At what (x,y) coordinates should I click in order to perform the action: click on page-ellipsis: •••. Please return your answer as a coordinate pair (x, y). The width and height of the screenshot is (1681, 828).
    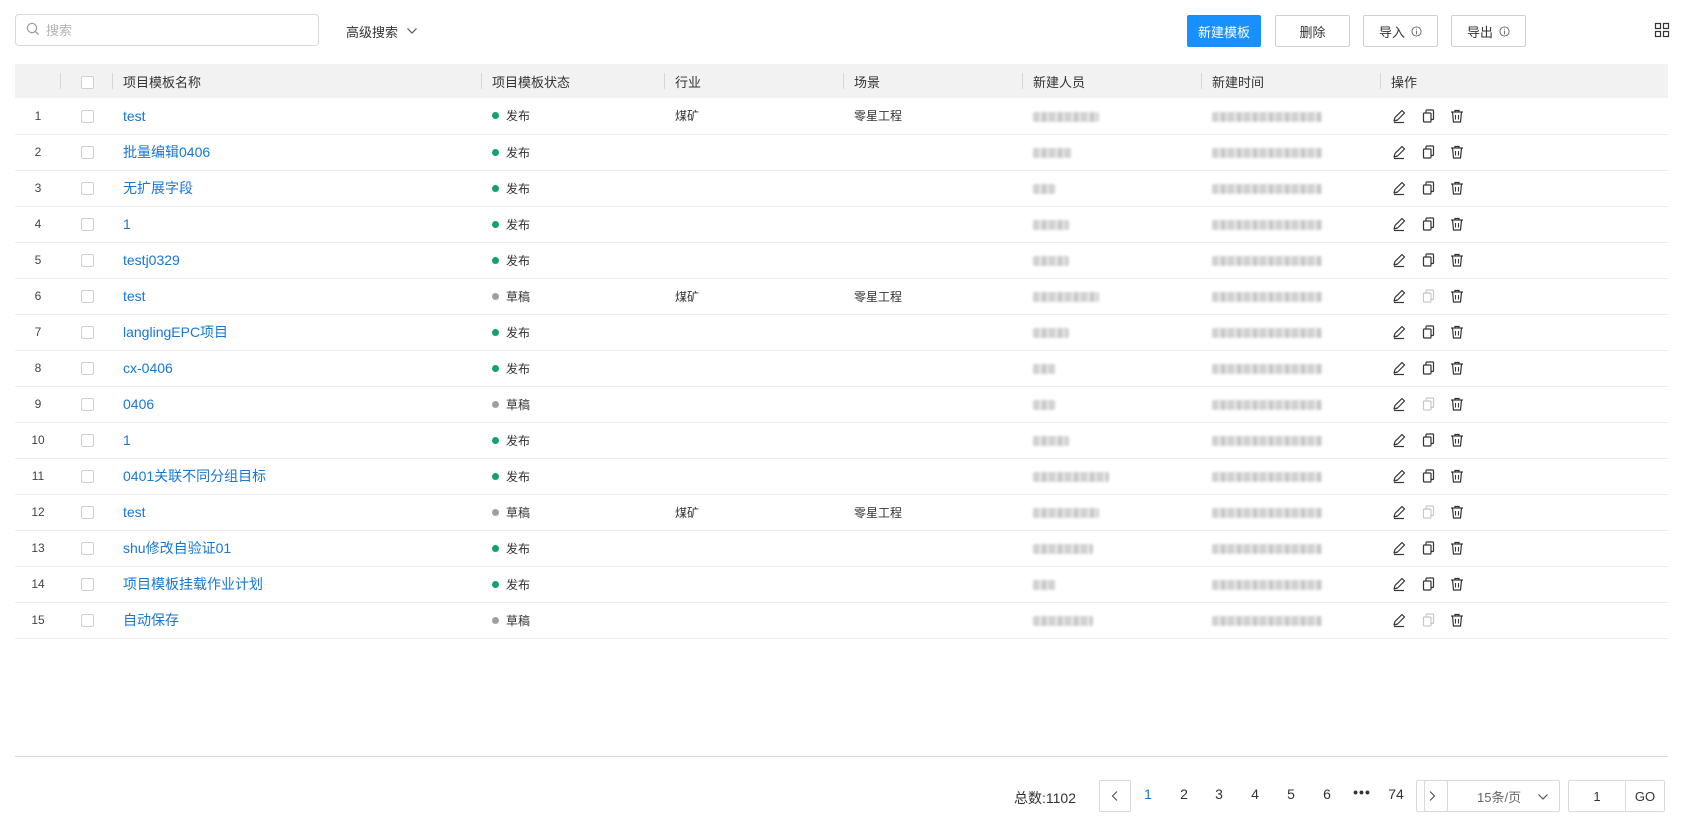
    Looking at the image, I should click on (1362, 792).